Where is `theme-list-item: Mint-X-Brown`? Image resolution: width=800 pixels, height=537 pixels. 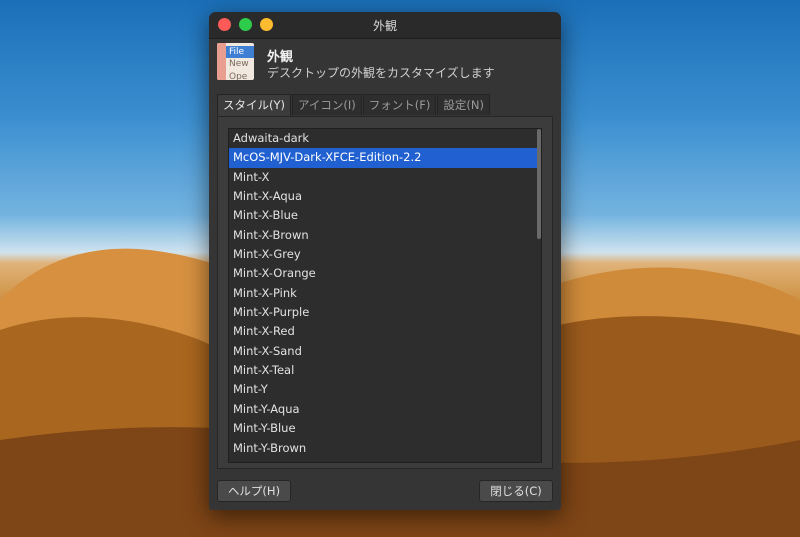
theme-list-item: Mint-X-Brown is located at coordinates (385, 235).